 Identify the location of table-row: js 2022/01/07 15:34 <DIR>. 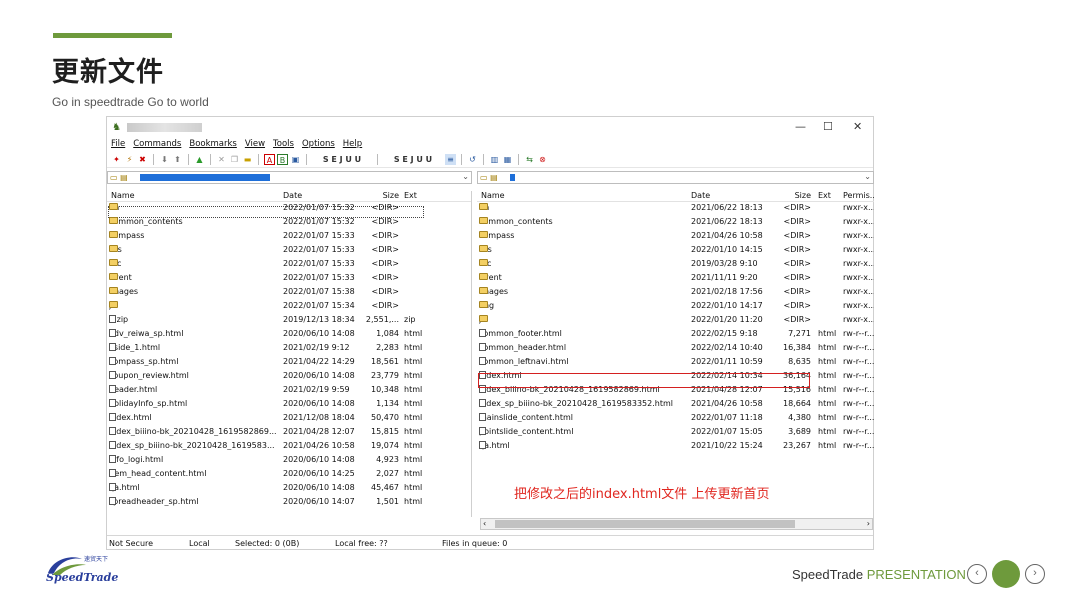
(289, 308).